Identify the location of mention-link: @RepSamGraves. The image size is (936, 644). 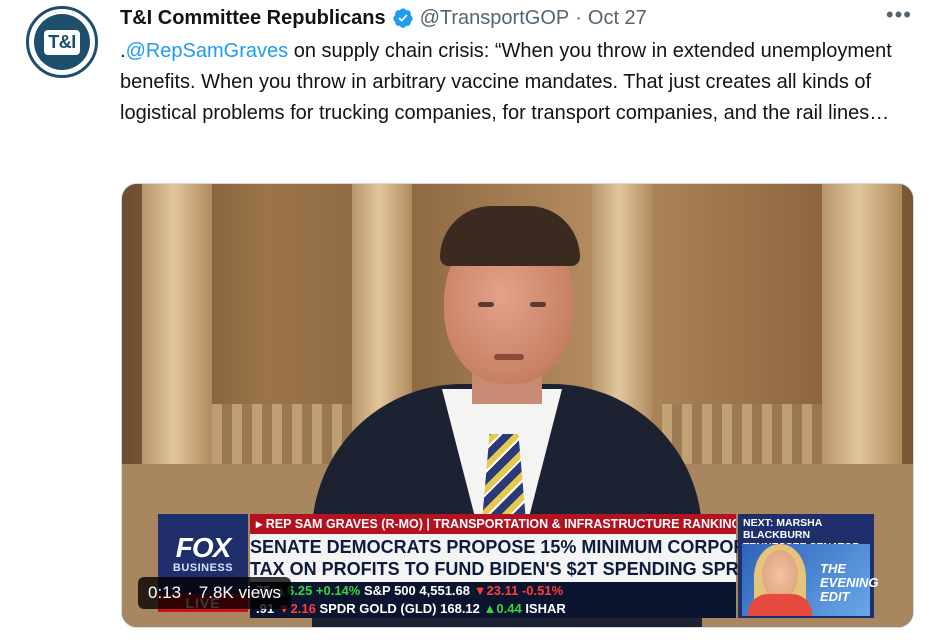
(207, 51).